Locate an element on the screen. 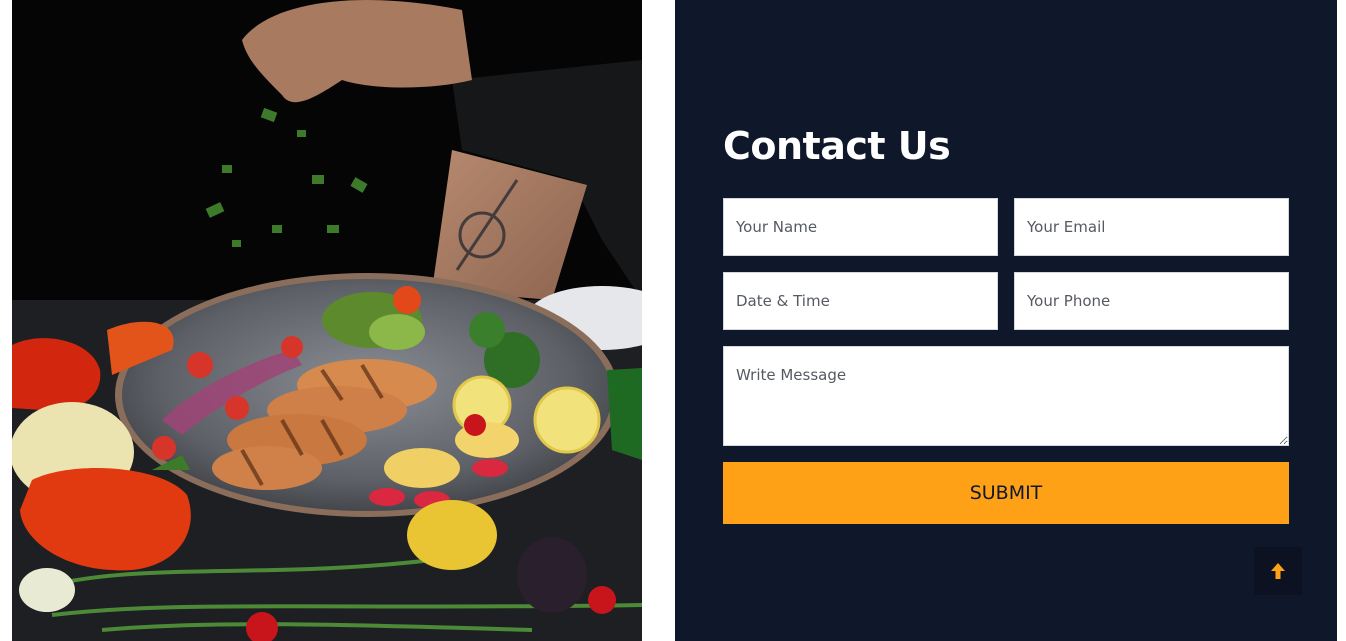 The height and width of the screenshot is (641, 1346). datetime-input is located at coordinates (860, 301).